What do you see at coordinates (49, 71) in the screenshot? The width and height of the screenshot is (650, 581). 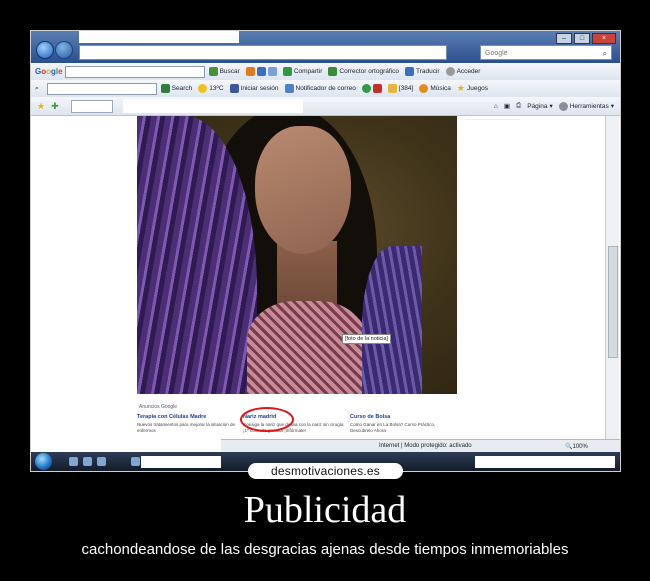 I see `google-logo: Google` at bounding box center [49, 71].